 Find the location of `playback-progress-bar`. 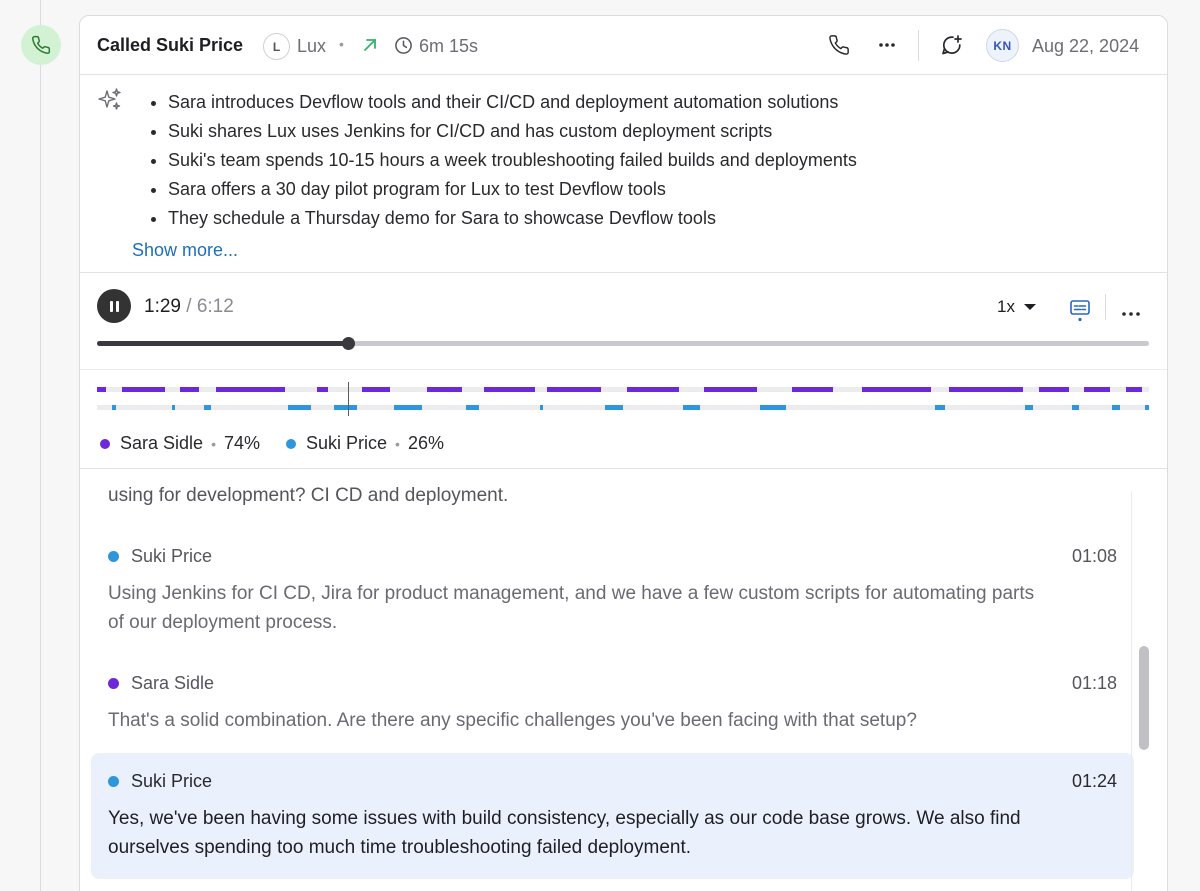

playback-progress-bar is located at coordinates (623, 343).